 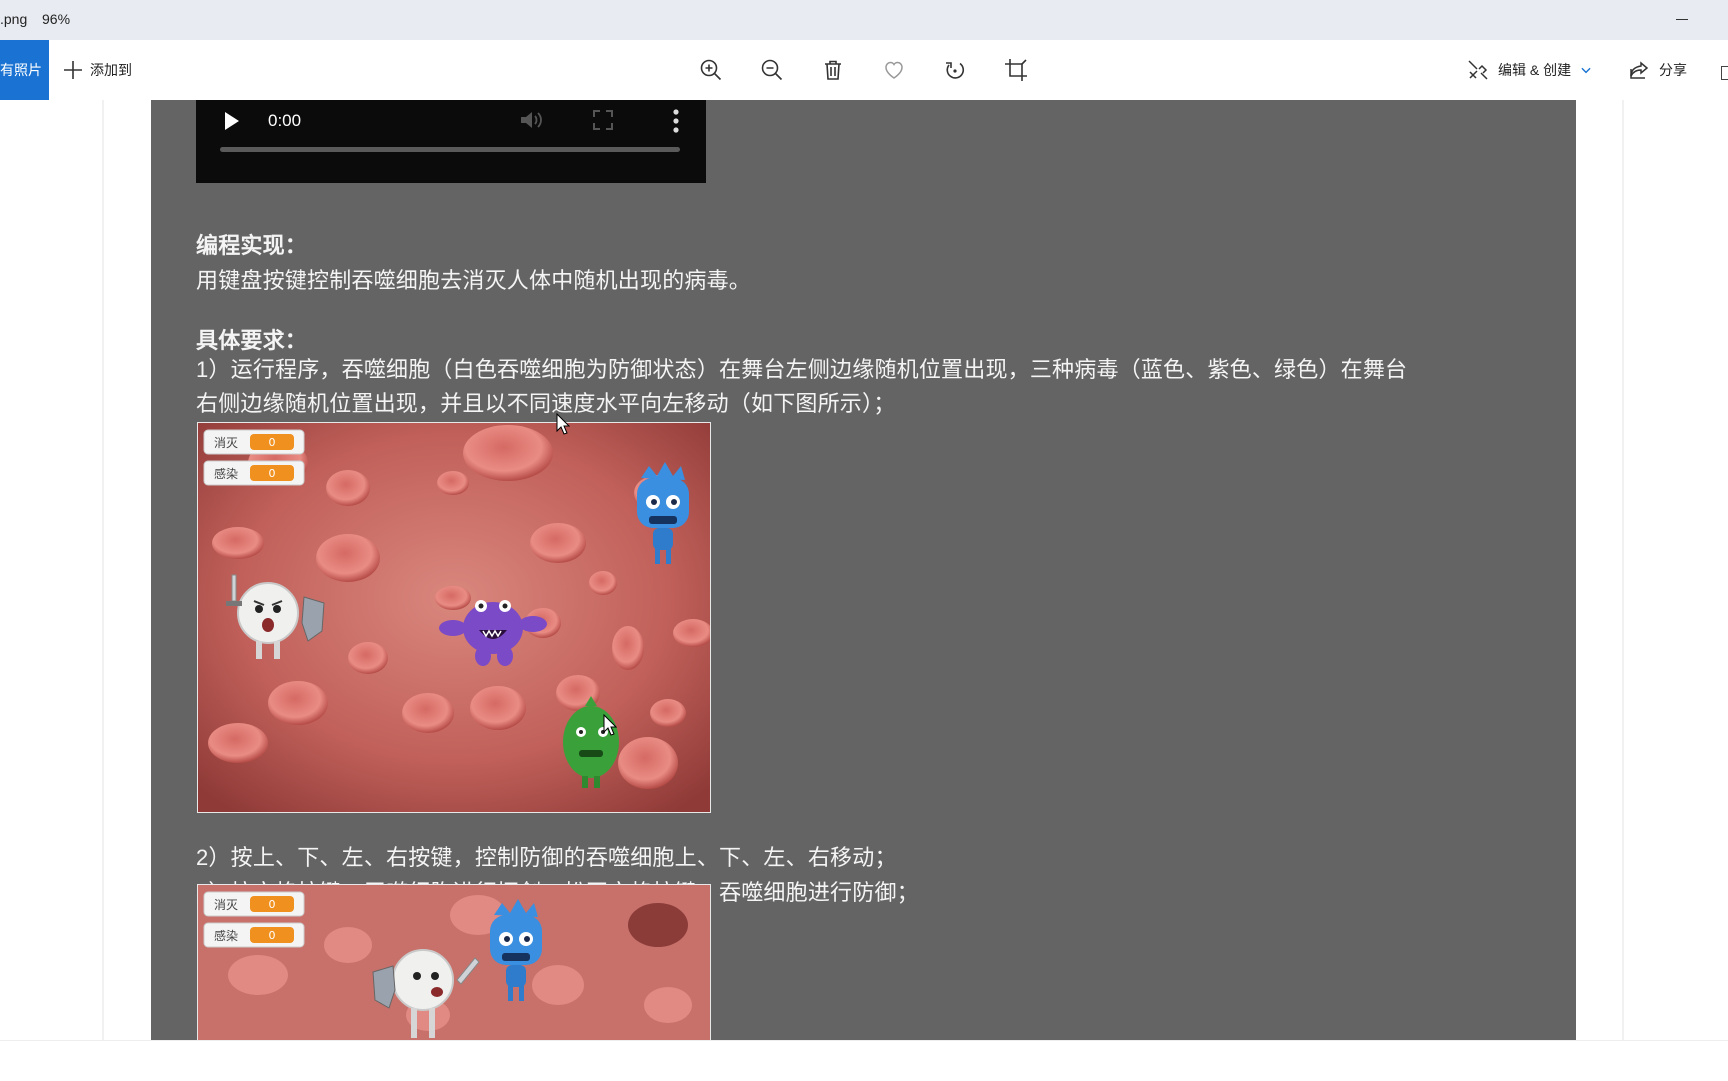 I want to click on heading-requirements: 具体要求：, so click(x=252, y=340).